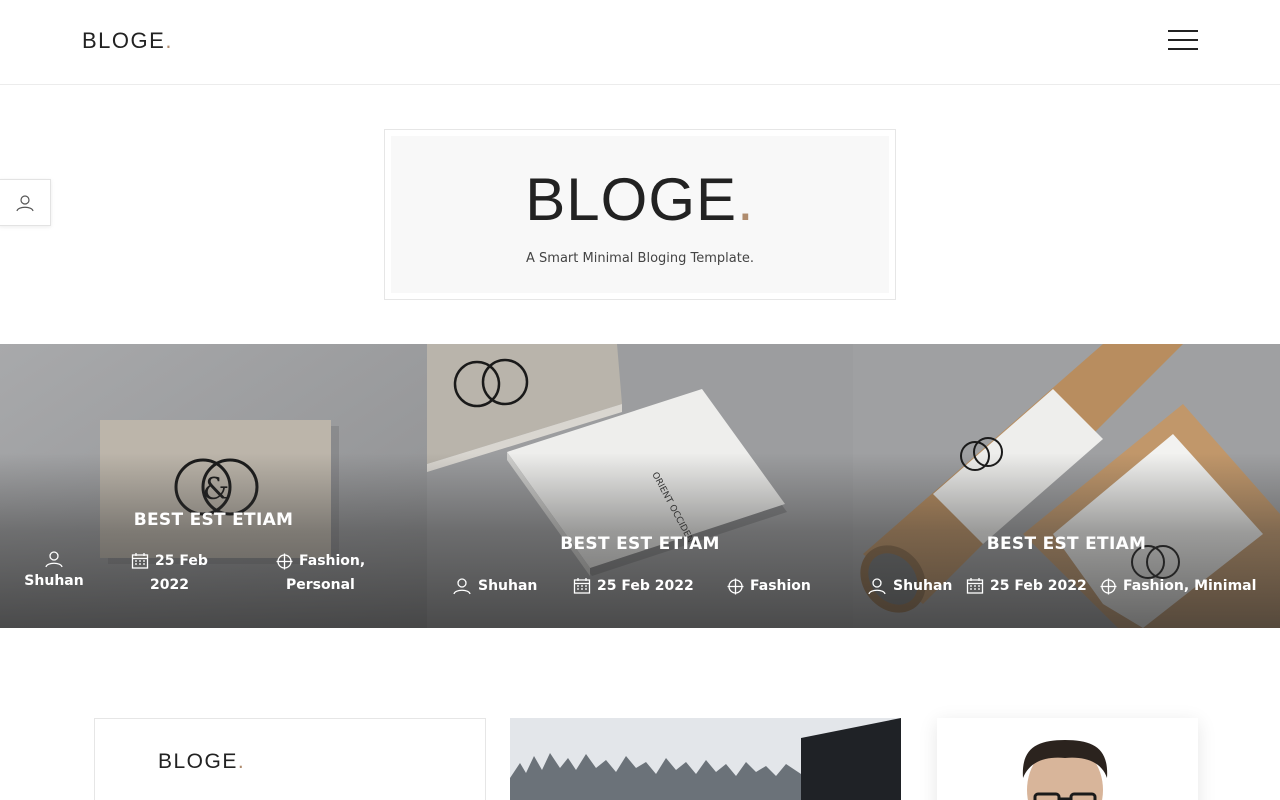 The height and width of the screenshot is (800, 1280). I want to click on post-category-line1: Fashion,, so click(332, 561).